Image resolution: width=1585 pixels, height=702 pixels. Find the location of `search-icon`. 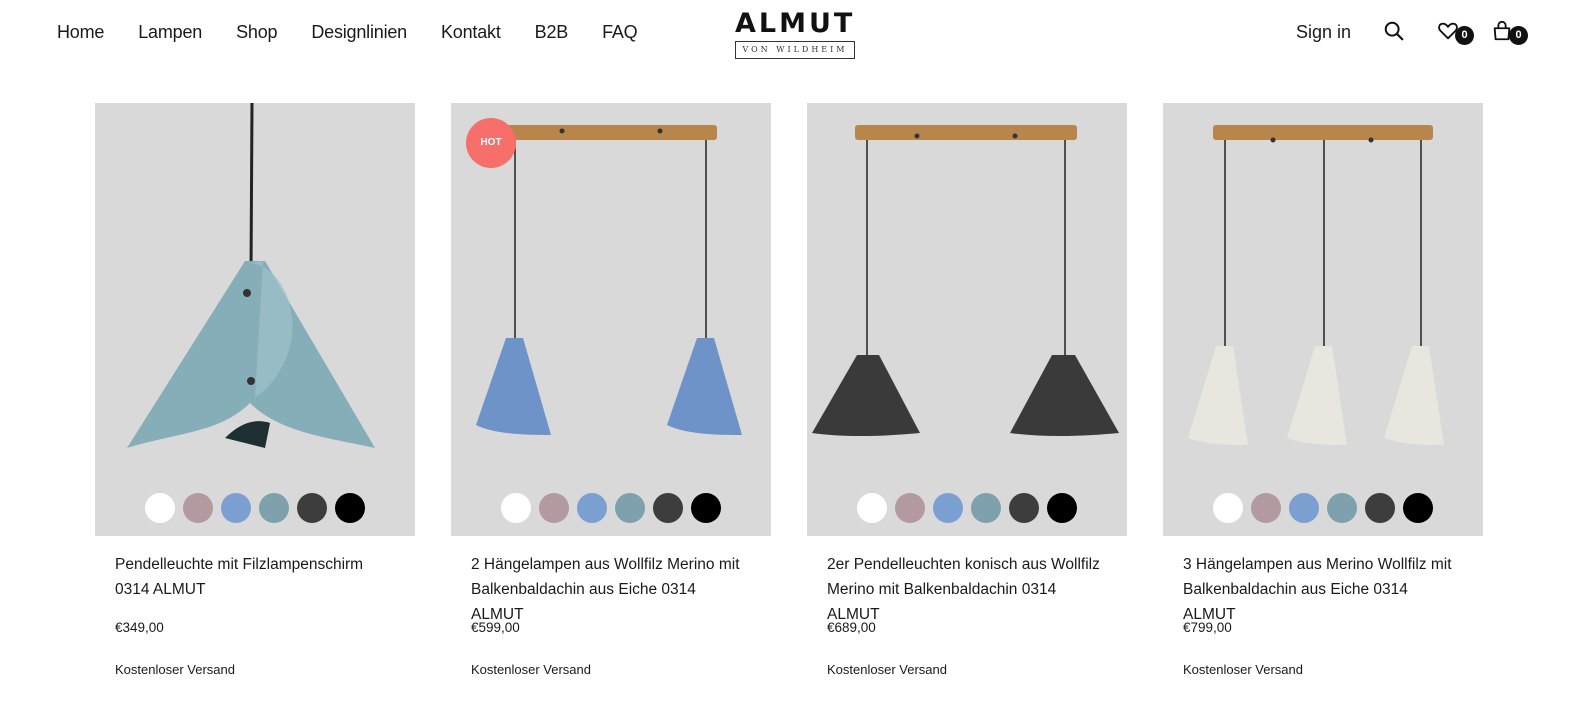

search-icon is located at coordinates (1394, 31).